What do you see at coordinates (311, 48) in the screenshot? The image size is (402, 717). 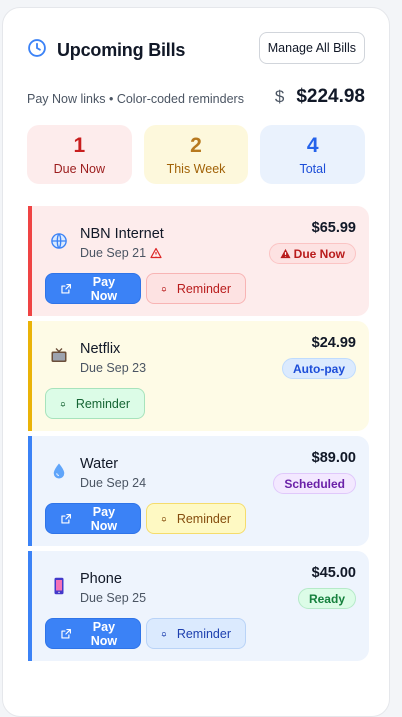 I see `manage-all-bills-button: Manage All Bills` at bounding box center [311, 48].